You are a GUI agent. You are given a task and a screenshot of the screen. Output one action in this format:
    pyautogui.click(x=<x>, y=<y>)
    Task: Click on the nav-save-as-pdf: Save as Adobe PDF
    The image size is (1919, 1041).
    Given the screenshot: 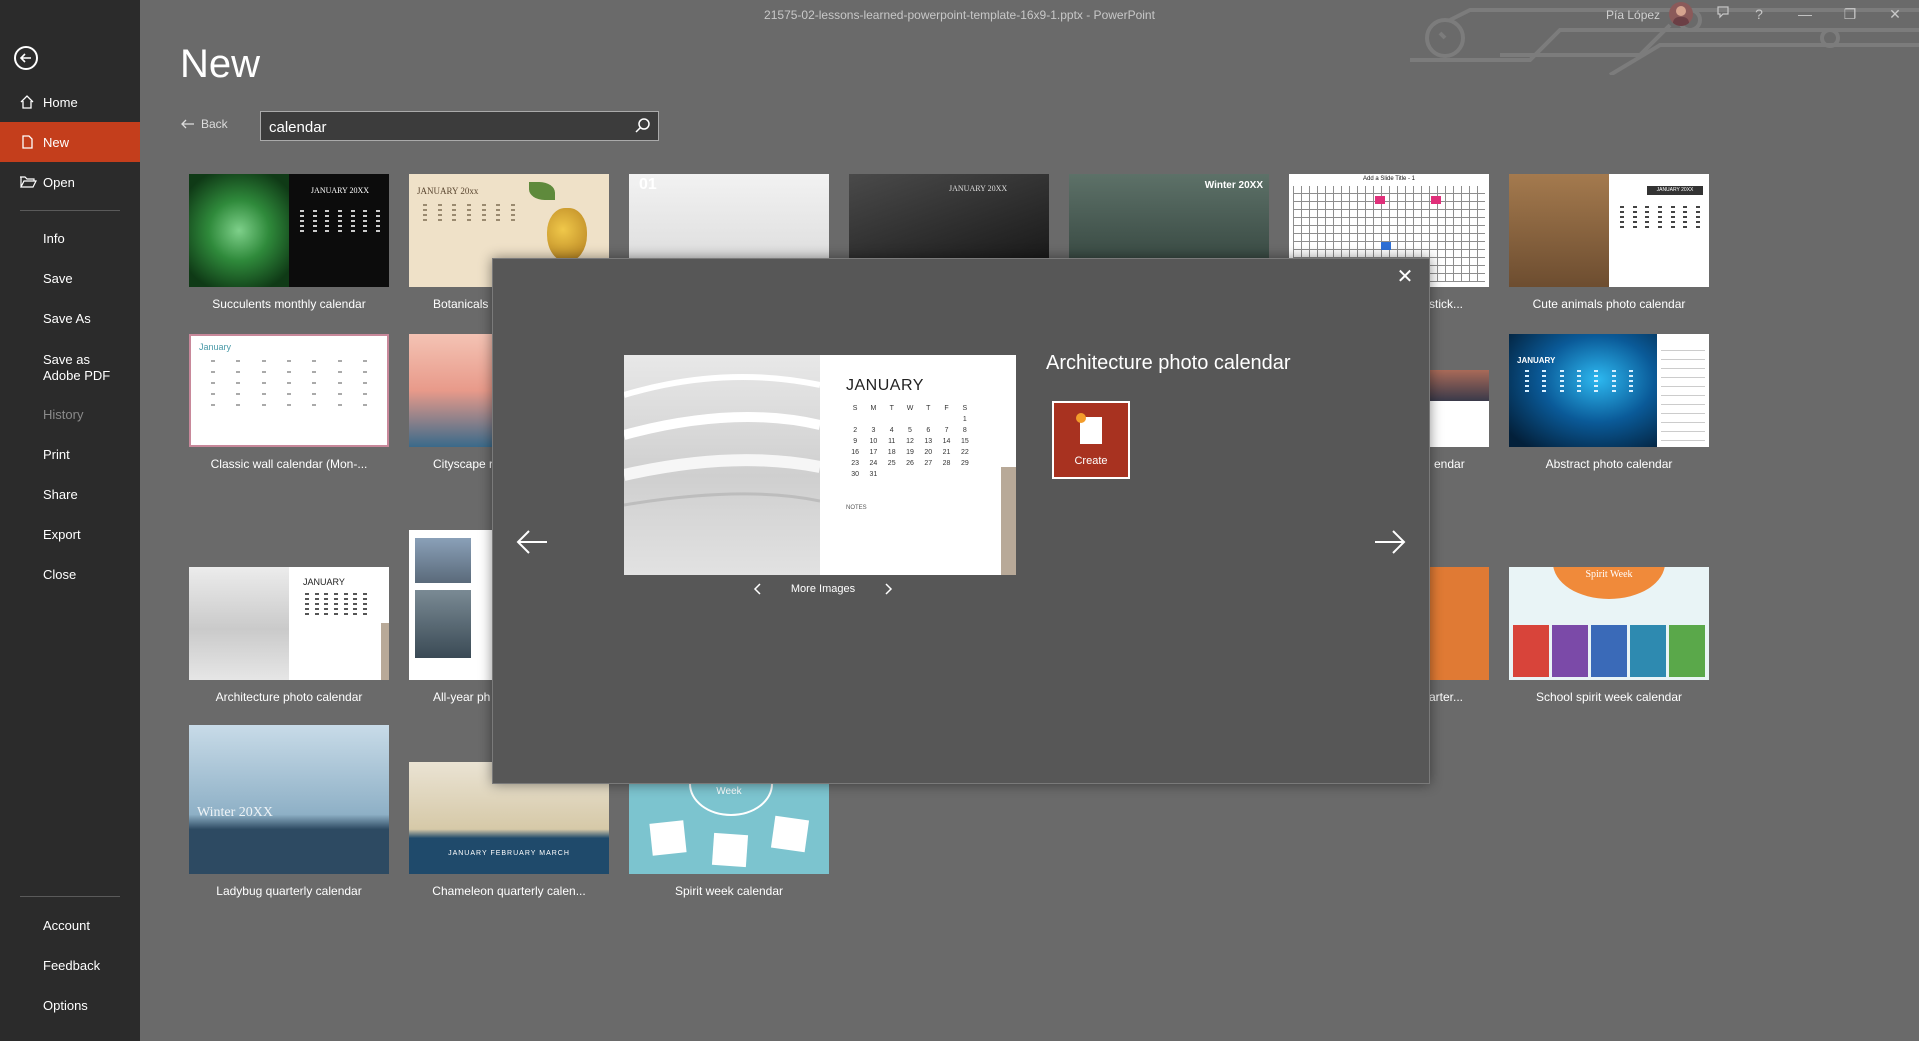 What is the action you would take?
    pyautogui.click(x=65, y=366)
    